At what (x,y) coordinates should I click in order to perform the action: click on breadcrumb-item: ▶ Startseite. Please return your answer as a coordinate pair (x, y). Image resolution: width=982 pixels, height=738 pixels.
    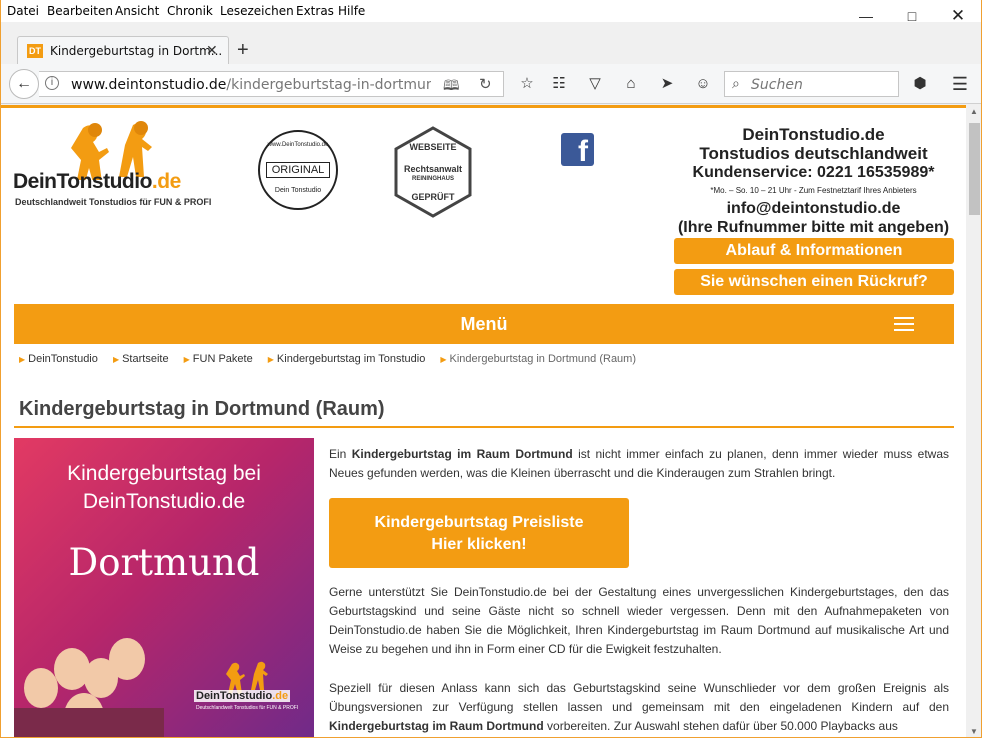
    Looking at the image, I should click on (144, 359).